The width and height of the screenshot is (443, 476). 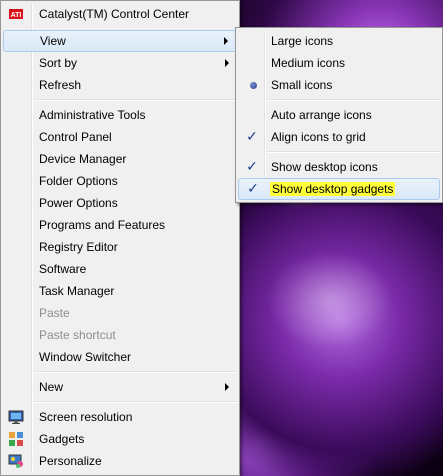 I want to click on gadgets-icon, so click(x=16, y=439).